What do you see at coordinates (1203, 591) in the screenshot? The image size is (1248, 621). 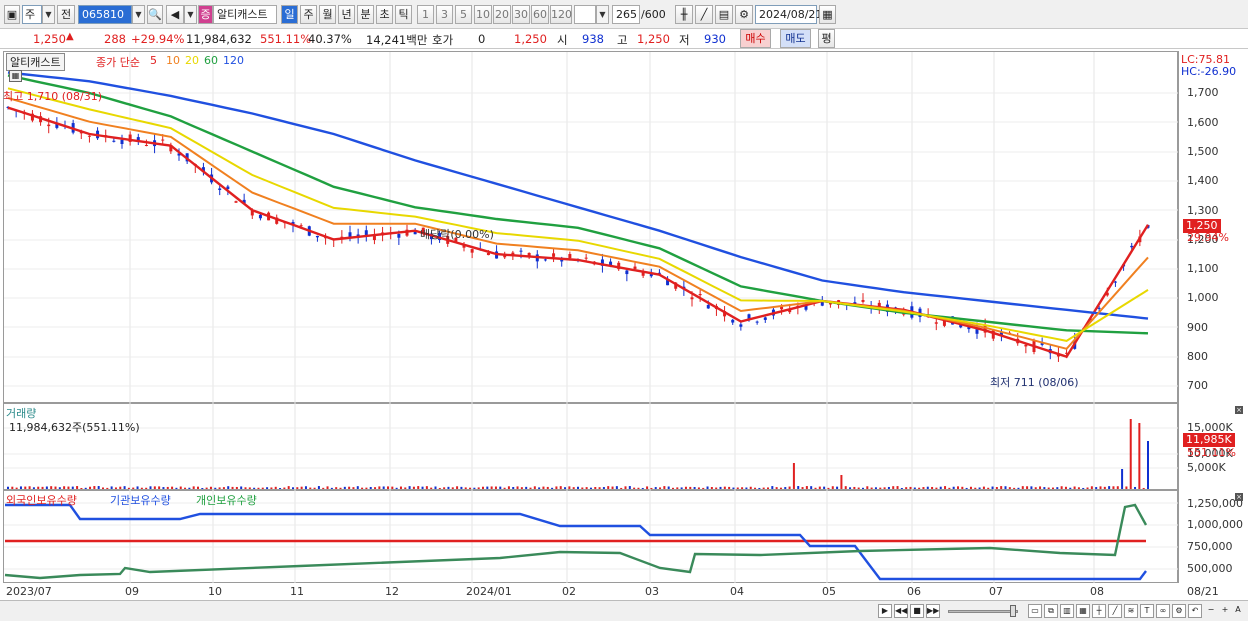 I see `x-tick: 08/21` at bounding box center [1203, 591].